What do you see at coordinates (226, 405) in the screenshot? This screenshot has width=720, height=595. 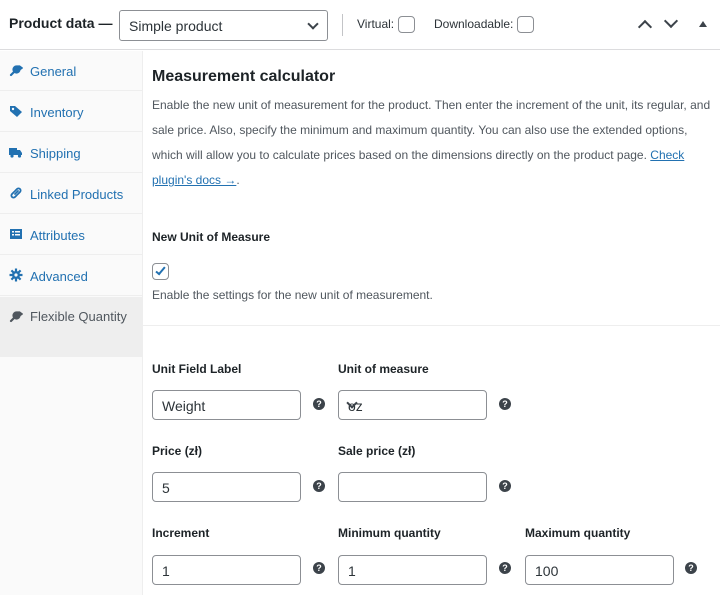 I see `unit-field-label-input: Weight` at bounding box center [226, 405].